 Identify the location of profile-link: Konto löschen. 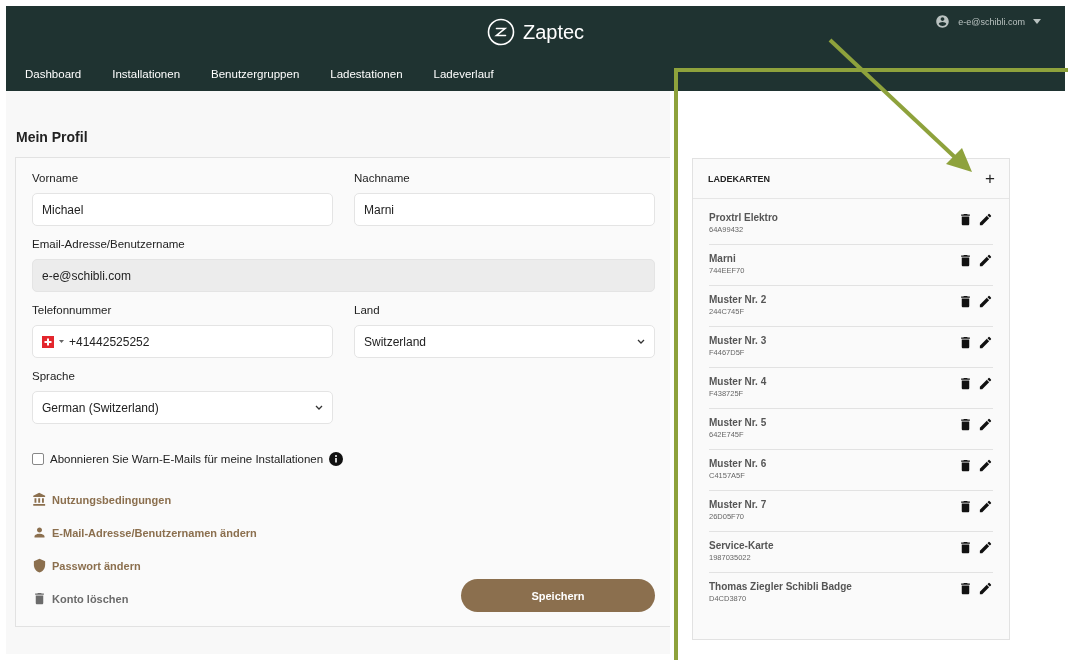
(90, 598).